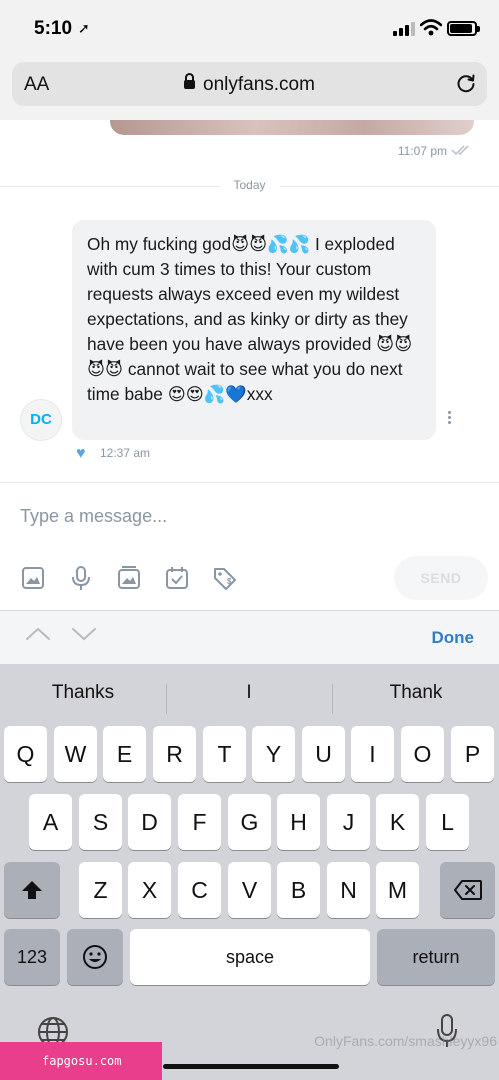  I want to click on numbers-key: 123, so click(32, 957).